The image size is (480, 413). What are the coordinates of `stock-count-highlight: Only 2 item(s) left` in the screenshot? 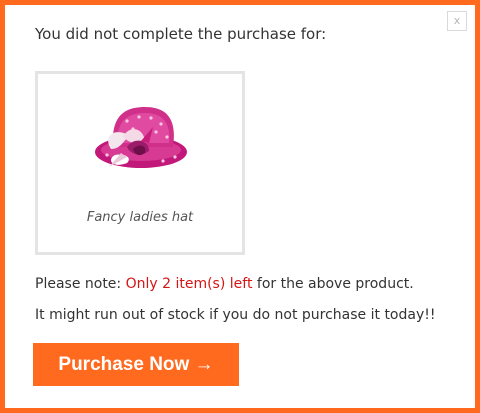 It's located at (189, 284).